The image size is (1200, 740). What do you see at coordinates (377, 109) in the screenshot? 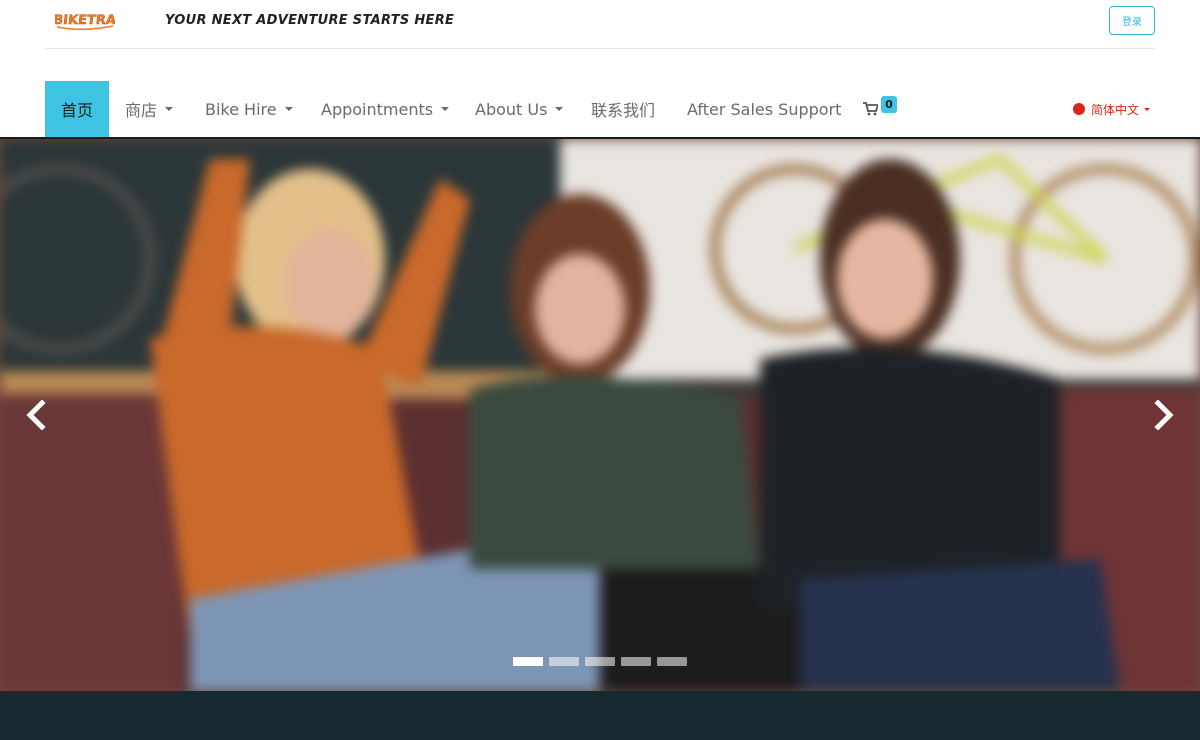
I see `nav-item-label: Appointments` at bounding box center [377, 109].